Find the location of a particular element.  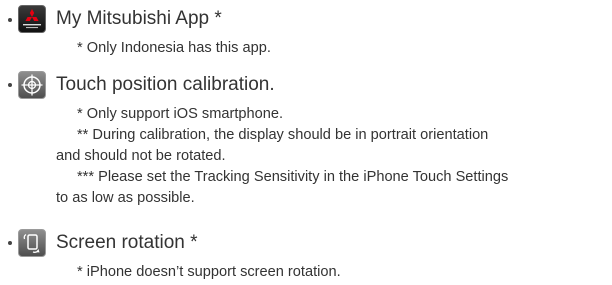

item-note: and should not be rotated. is located at coordinates (141, 156).